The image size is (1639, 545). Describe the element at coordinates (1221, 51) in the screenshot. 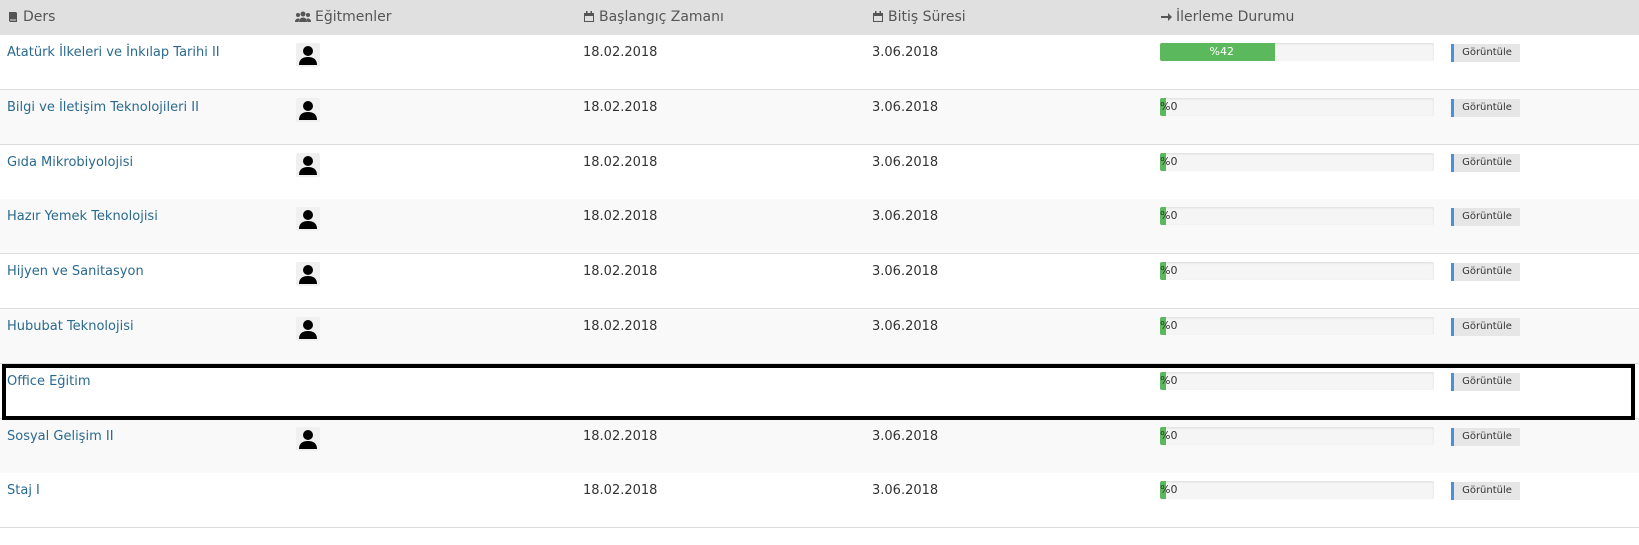

I see `progress-label: %42` at that location.